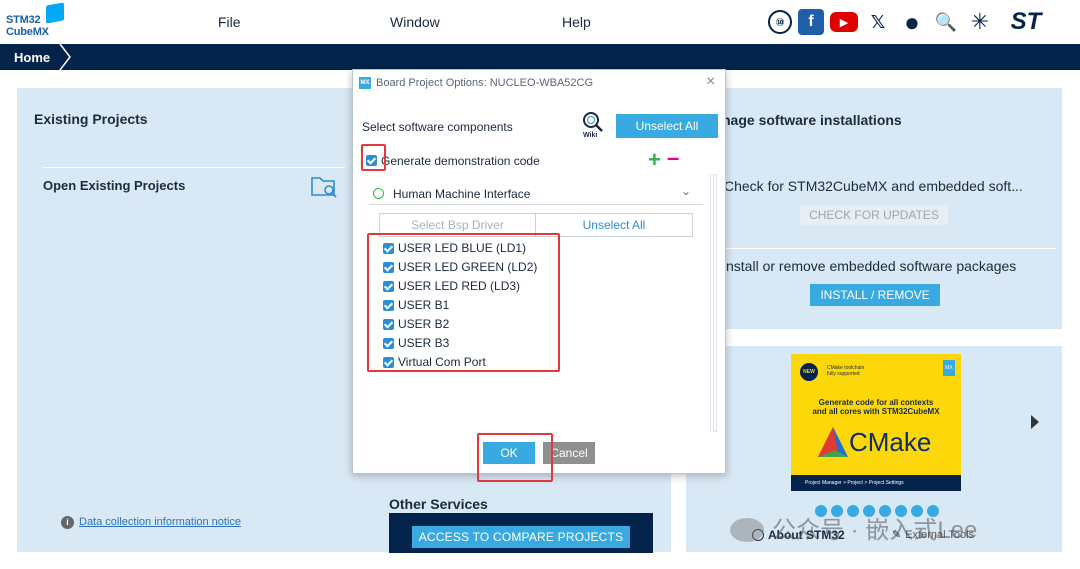 Image resolution: width=1080 pixels, height=569 pixels. What do you see at coordinates (415, 22) in the screenshot?
I see `menu-window: Window` at bounding box center [415, 22].